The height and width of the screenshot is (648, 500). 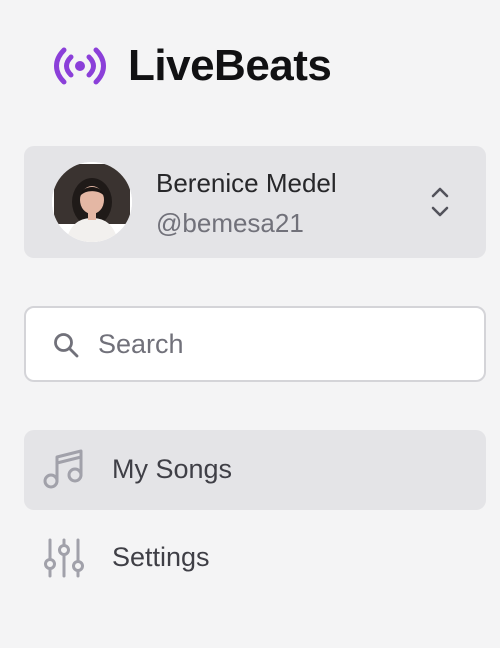 I want to click on sliders-icon, so click(x=64, y=558).